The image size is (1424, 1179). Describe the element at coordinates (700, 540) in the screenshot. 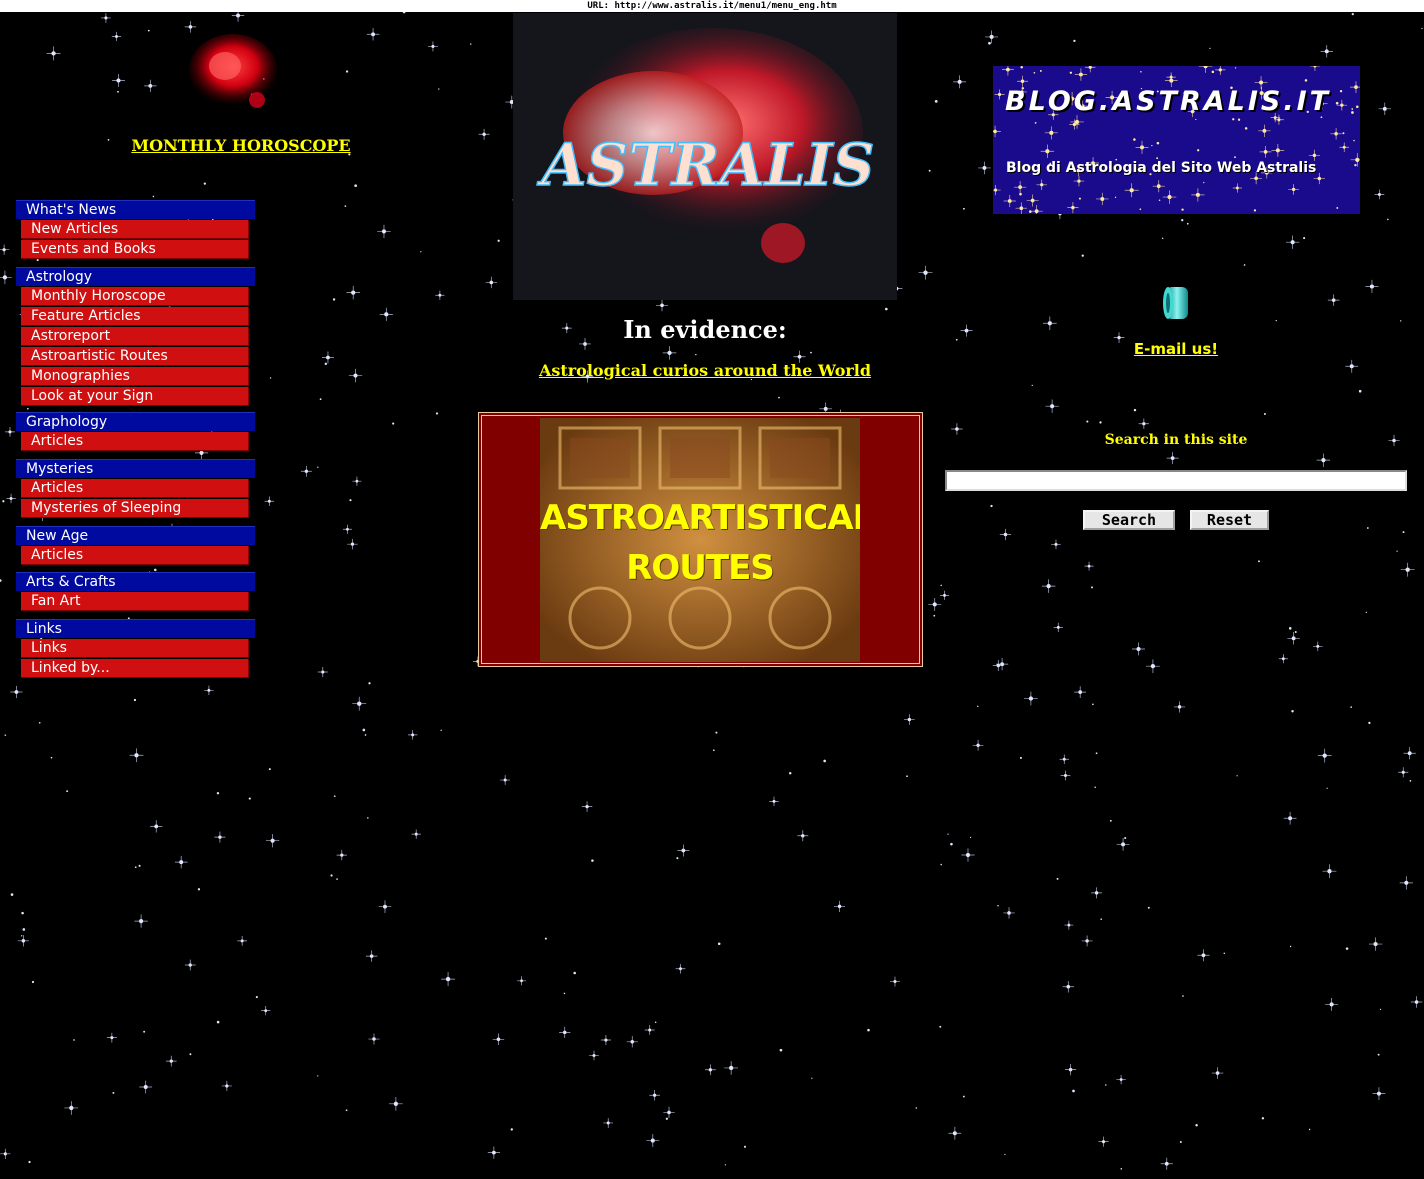

I see `astroartistical-routes-banner: ASTROARTISTICAL ROUTES` at that location.